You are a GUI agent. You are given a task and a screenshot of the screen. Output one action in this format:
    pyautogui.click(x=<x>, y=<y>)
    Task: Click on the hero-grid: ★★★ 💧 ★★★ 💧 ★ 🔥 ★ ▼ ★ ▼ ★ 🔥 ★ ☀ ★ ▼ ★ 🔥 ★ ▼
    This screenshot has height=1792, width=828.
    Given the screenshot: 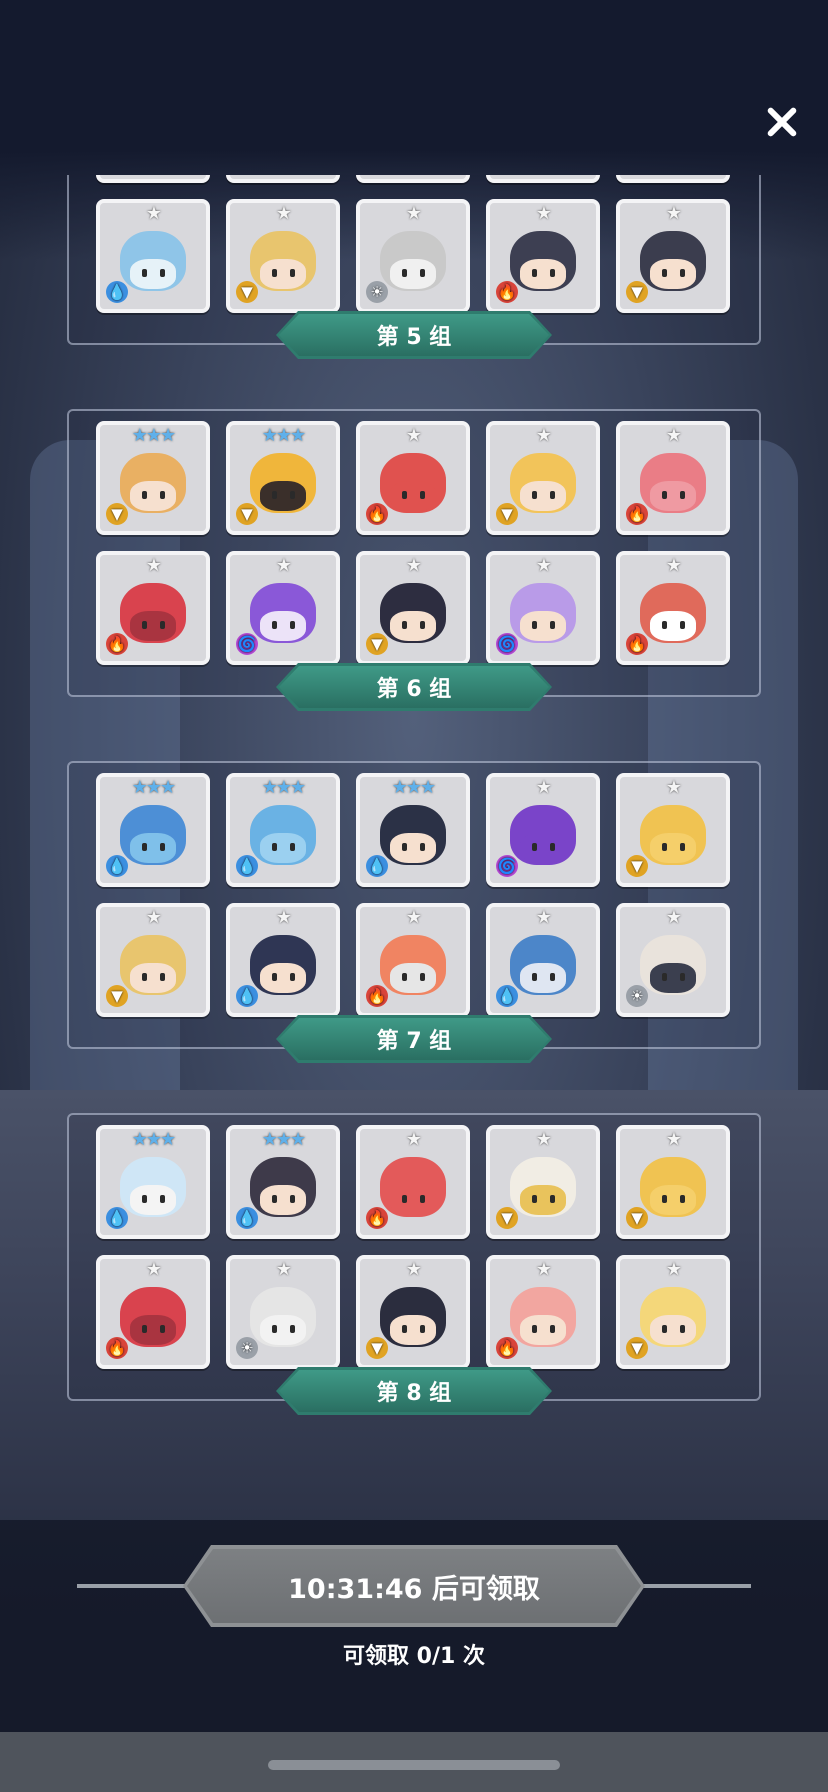 What is the action you would take?
    pyautogui.click(x=413, y=1247)
    